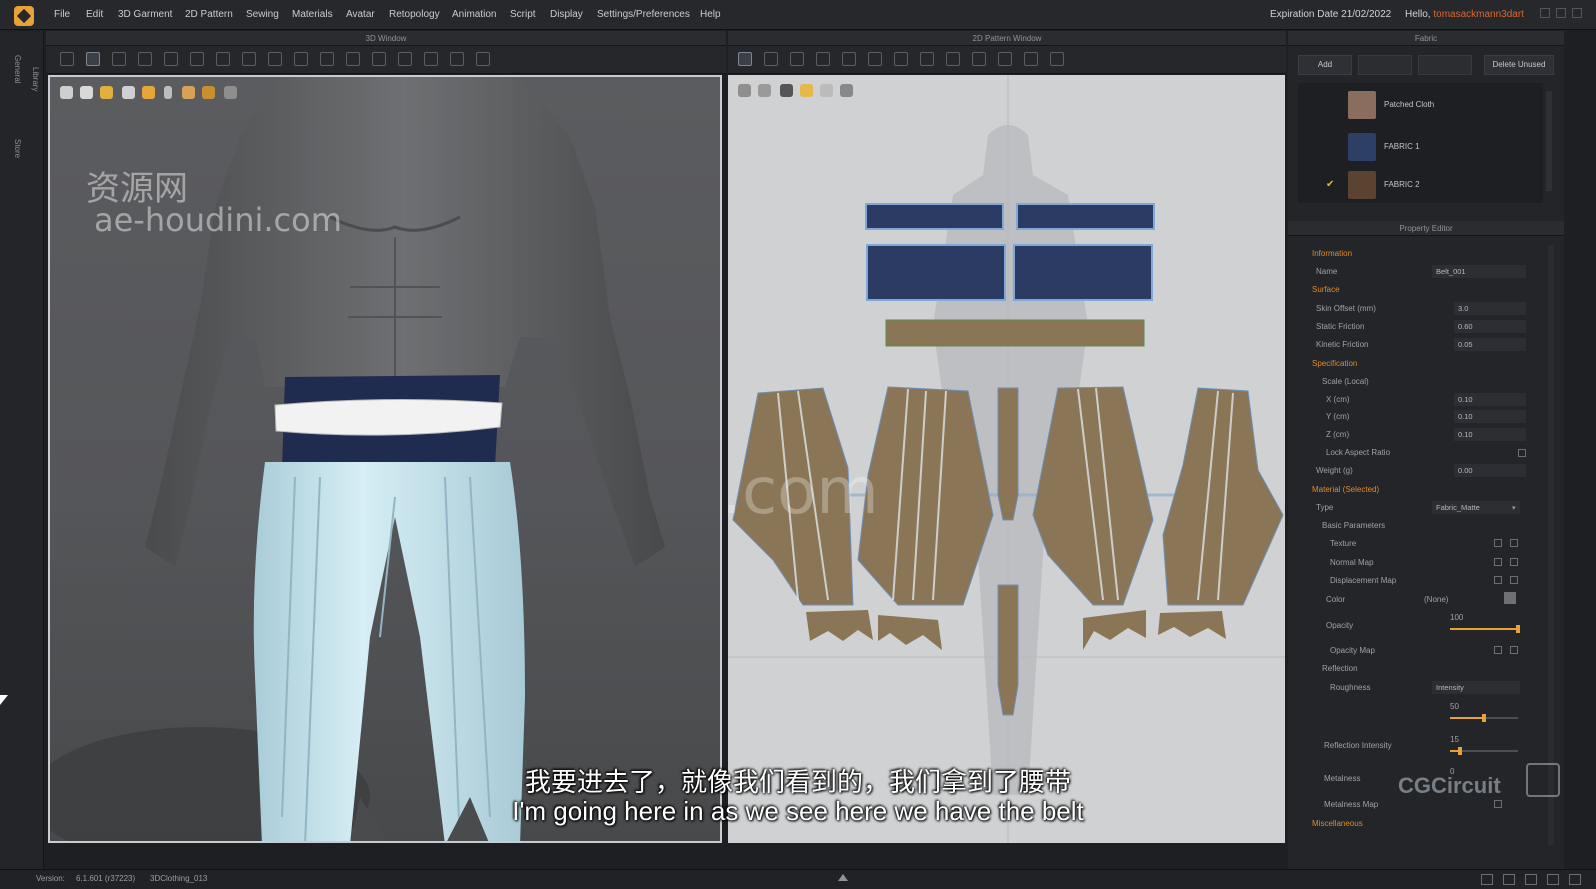 This screenshot has height=889, width=1596. I want to click on seam-icon, so click(301, 59).